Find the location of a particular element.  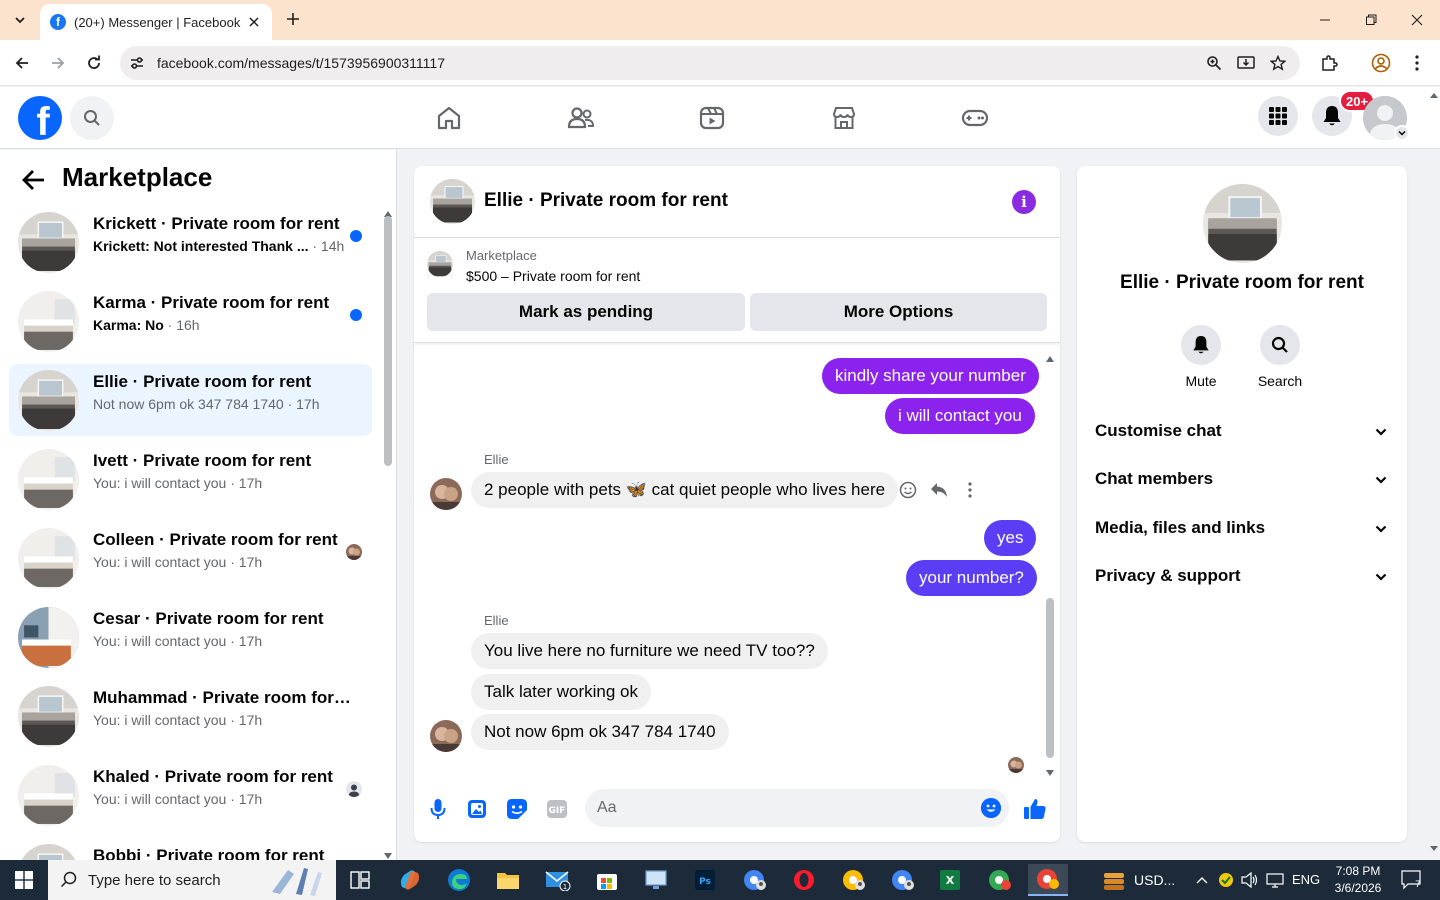

search-in-conversation-button: Search is located at coordinates (1280, 357).